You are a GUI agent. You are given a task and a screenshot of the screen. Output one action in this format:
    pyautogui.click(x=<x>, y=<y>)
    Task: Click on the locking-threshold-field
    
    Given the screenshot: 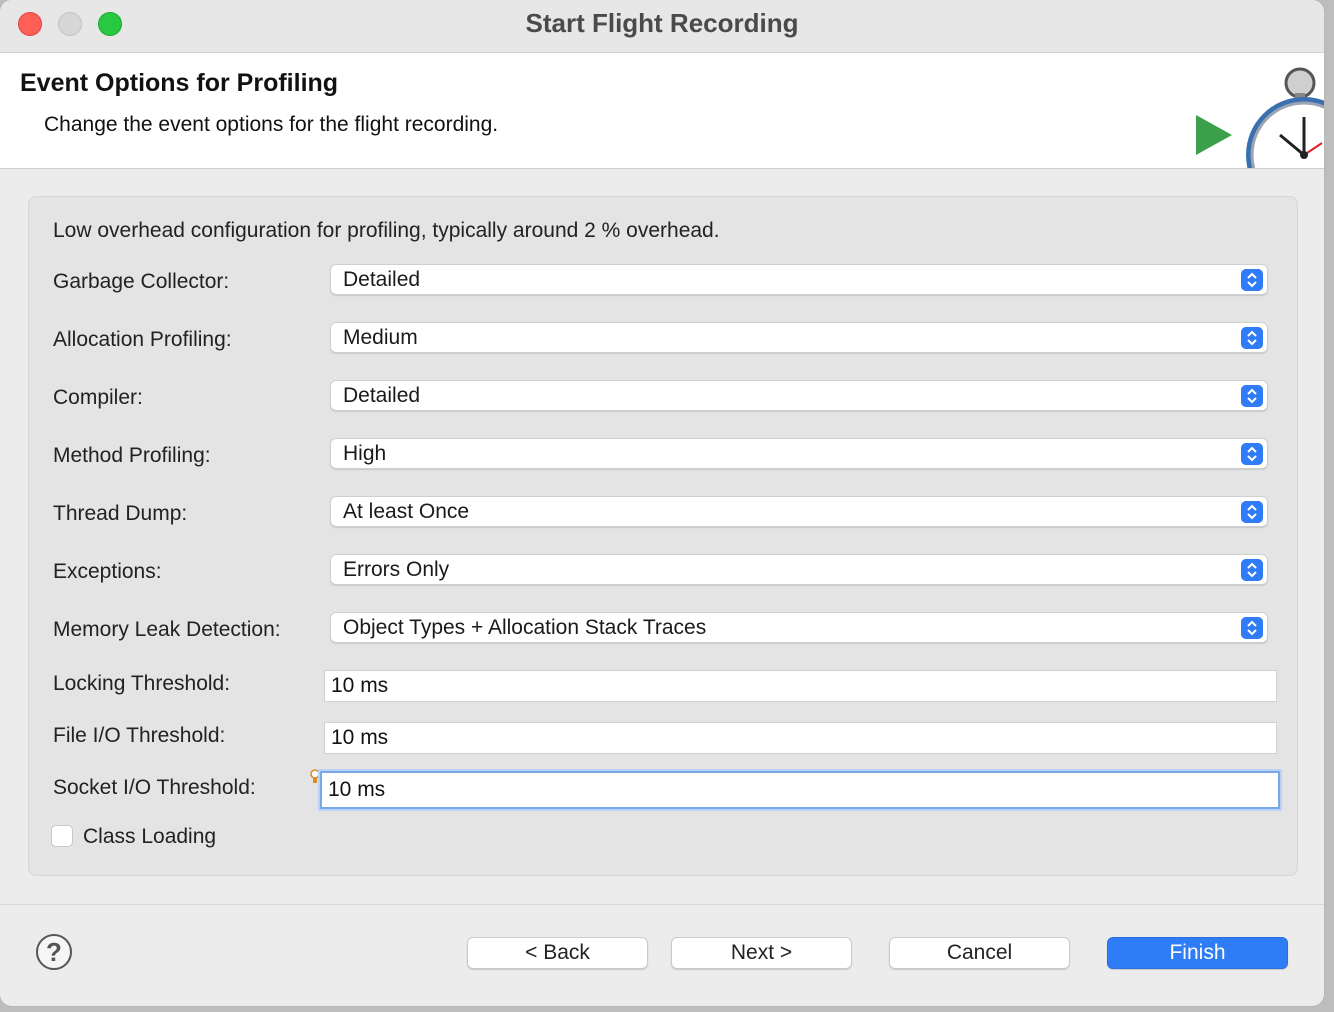 What is the action you would take?
    pyautogui.click(x=800, y=686)
    